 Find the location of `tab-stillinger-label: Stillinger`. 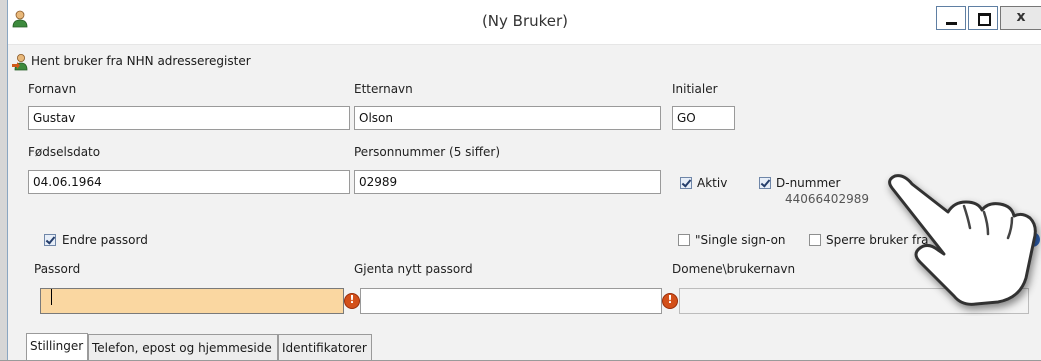

tab-stillinger-label: Stillinger is located at coordinates (57, 346).